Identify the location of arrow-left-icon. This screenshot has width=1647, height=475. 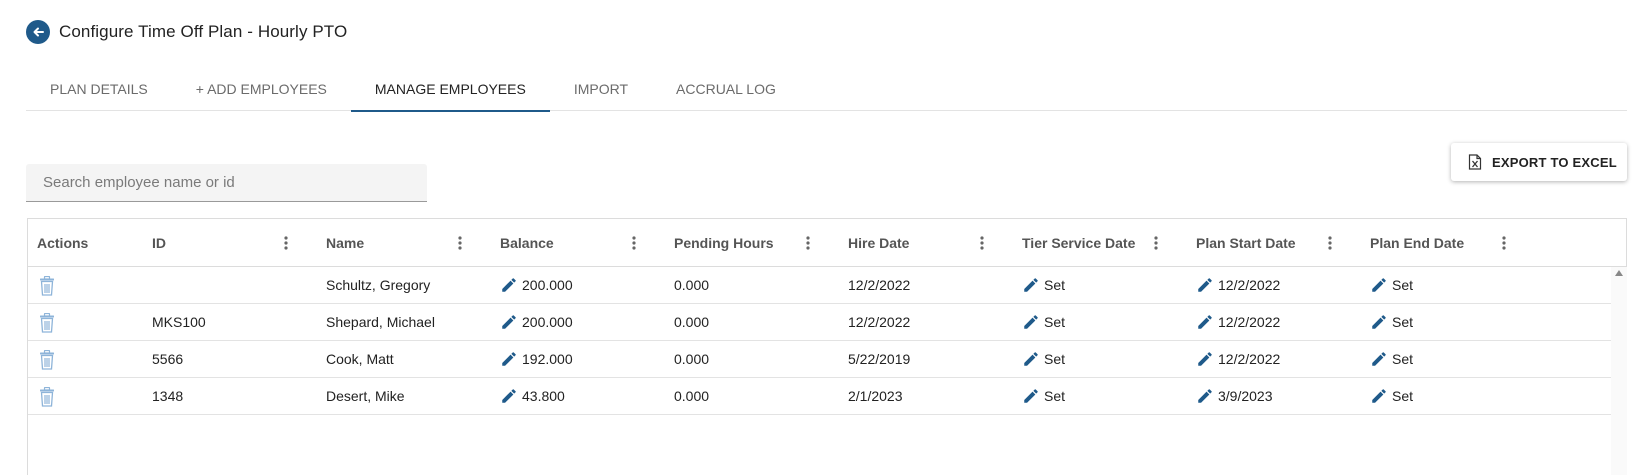
(38, 32).